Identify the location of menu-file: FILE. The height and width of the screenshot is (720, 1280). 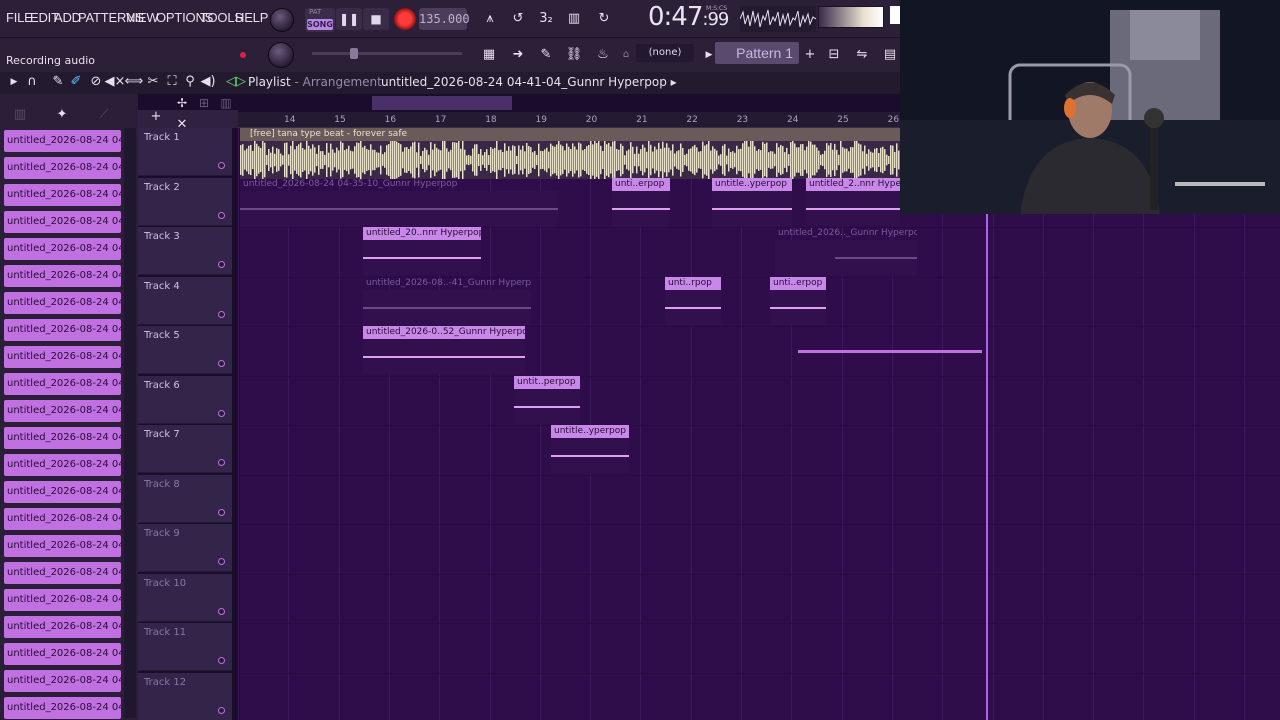
(19, 17).